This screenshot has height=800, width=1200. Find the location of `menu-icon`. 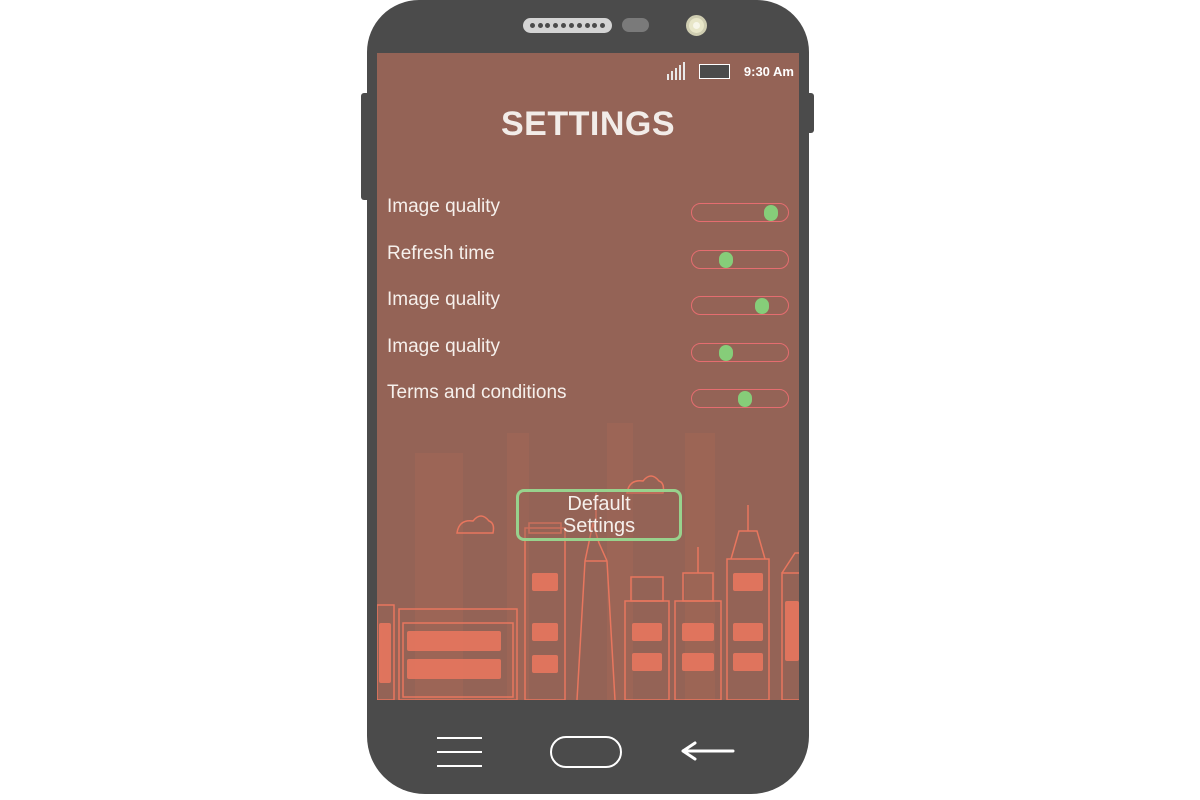

menu-icon is located at coordinates (459, 752).